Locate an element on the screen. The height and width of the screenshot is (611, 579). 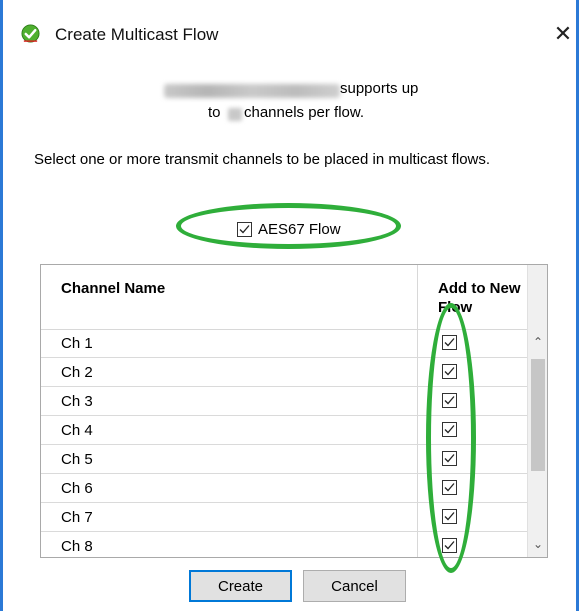
cancel-button: Cancel is located at coordinates (354, 586).